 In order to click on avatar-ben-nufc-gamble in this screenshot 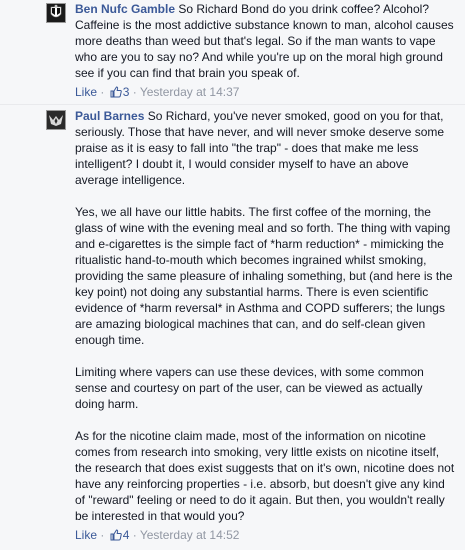, I will do `click(56, 13)`.